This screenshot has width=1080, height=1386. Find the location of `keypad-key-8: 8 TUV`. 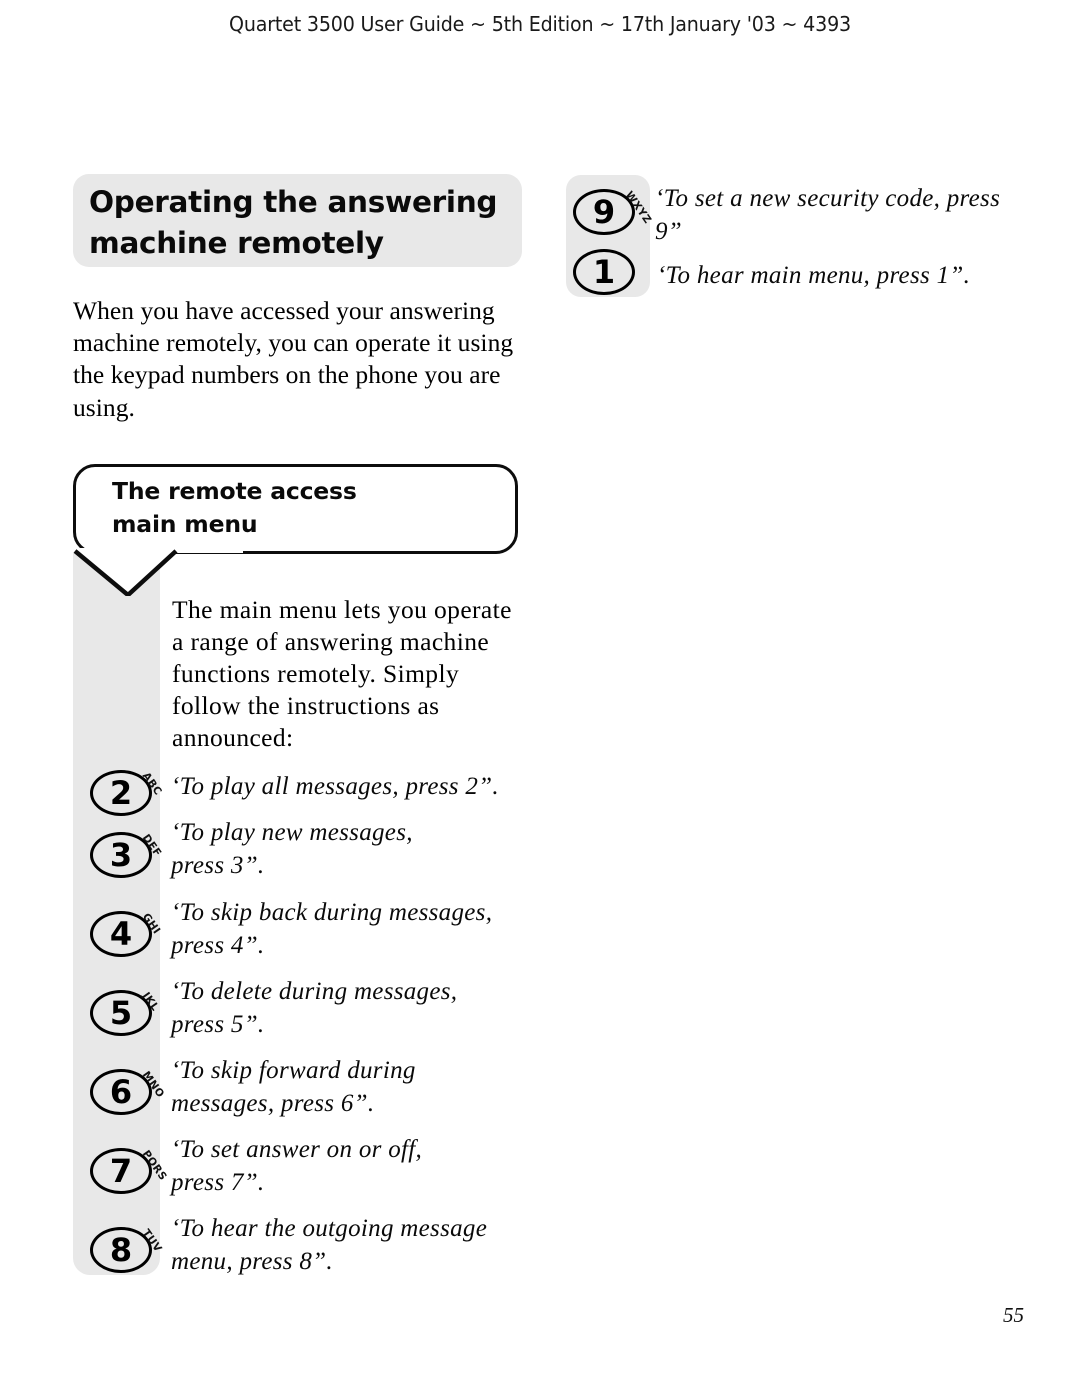

keypad-key-8: 8 TUV is located at coordinates (127, 1249).